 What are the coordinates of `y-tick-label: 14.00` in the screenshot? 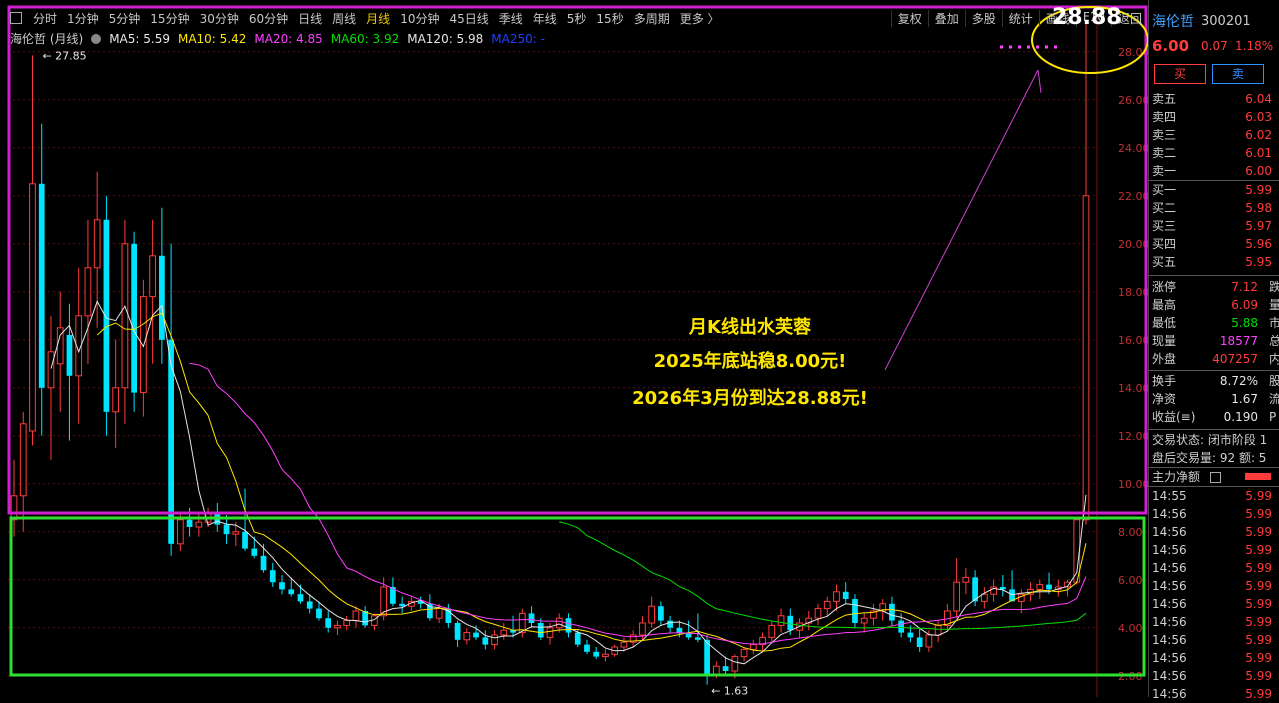 It's located at (1133, 388).